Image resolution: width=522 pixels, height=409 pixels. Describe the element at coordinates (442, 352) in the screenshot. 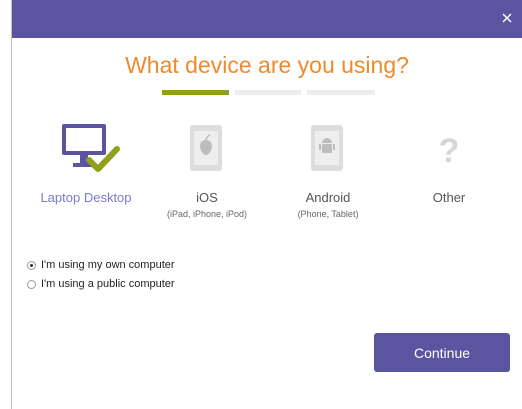

I see `continue-button: Continue` at that location.